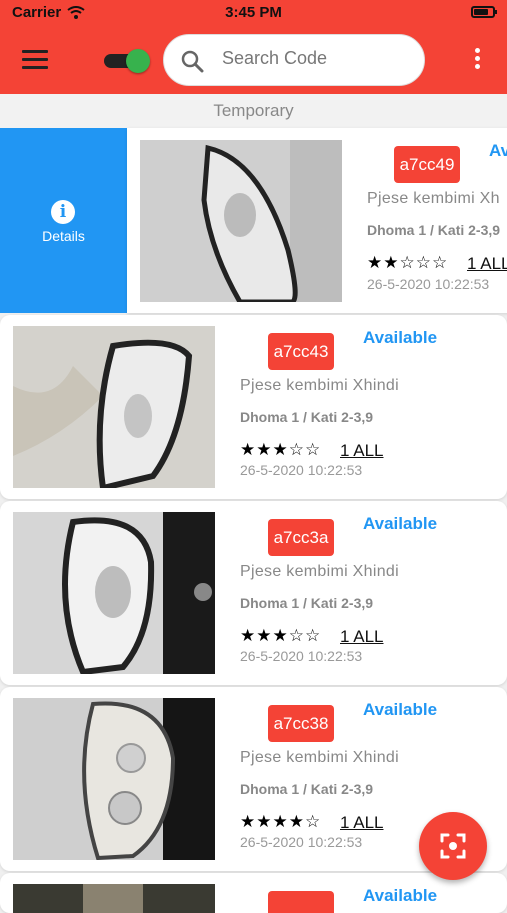  What do you see at coordinates (301, 902) in the screenshot?
I see `code-badge` at bounding box center [301, 902].